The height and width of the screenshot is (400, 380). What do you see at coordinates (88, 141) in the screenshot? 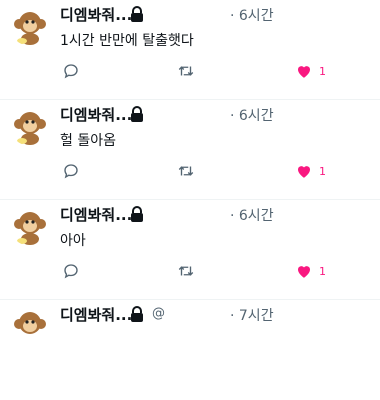
I see `tweet-text: 헐 돌아옴` at bounding box center [88, 141].